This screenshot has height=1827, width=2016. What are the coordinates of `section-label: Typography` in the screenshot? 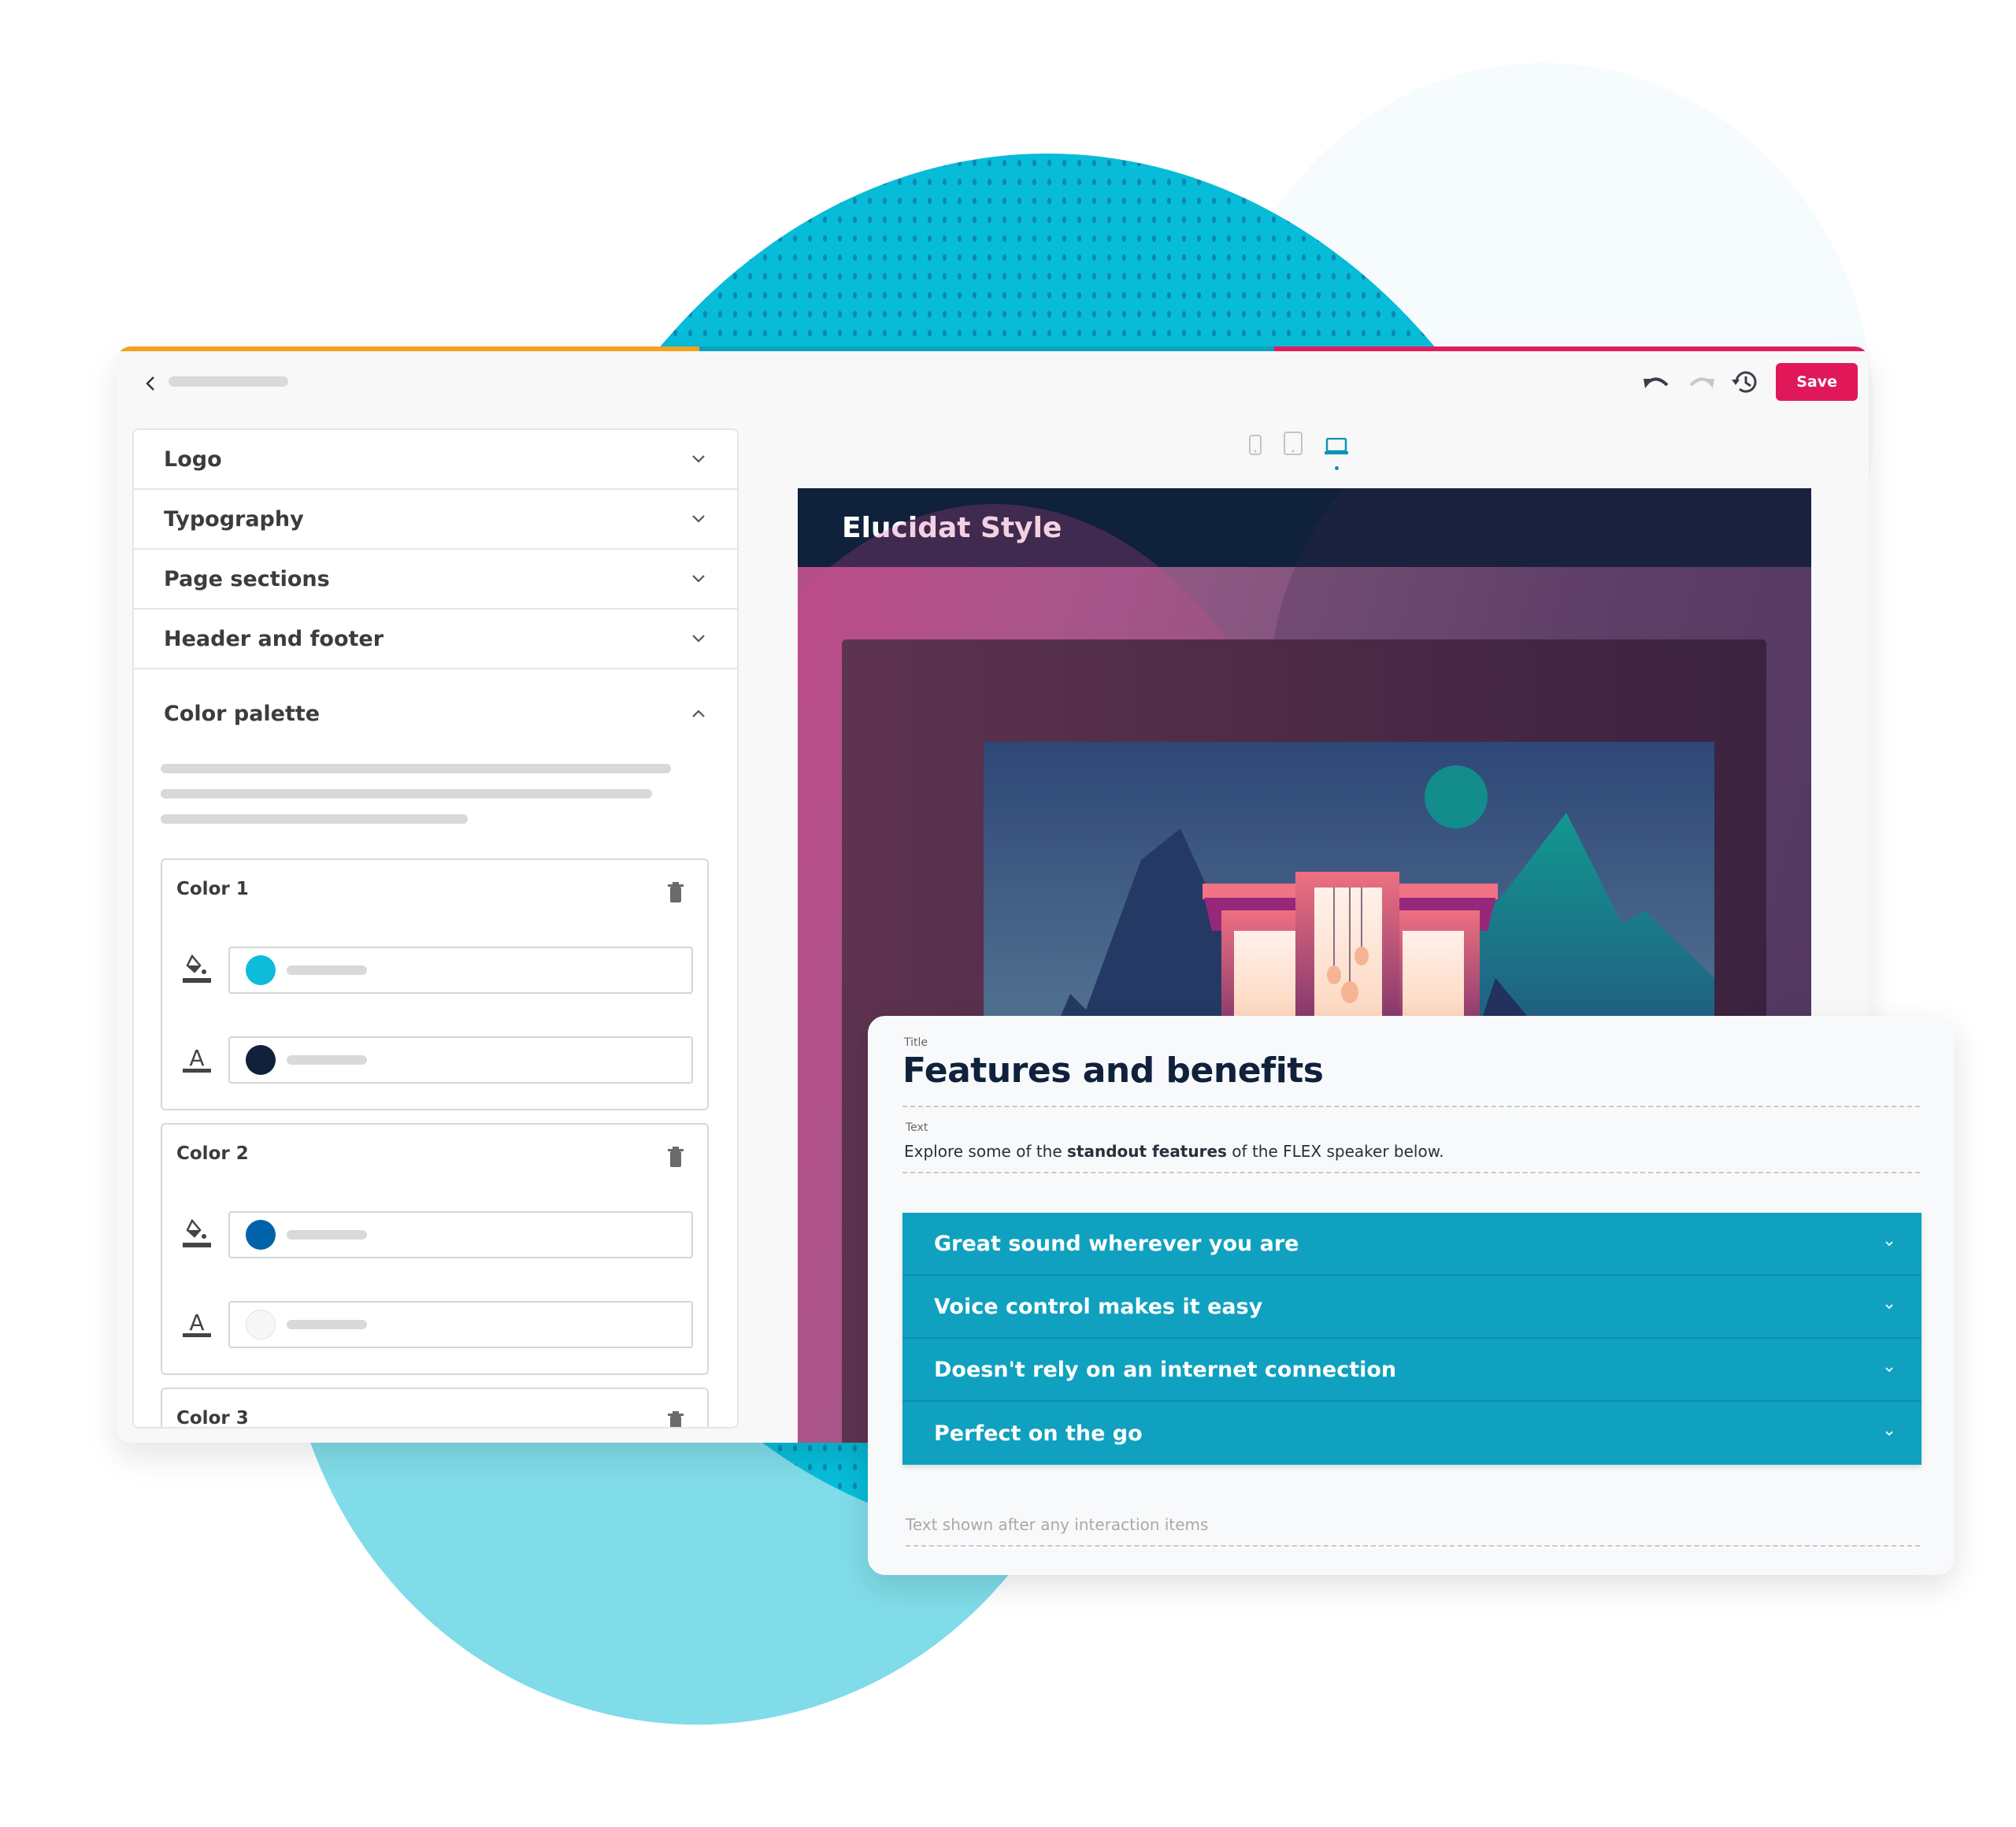 It's located at (234, 519).